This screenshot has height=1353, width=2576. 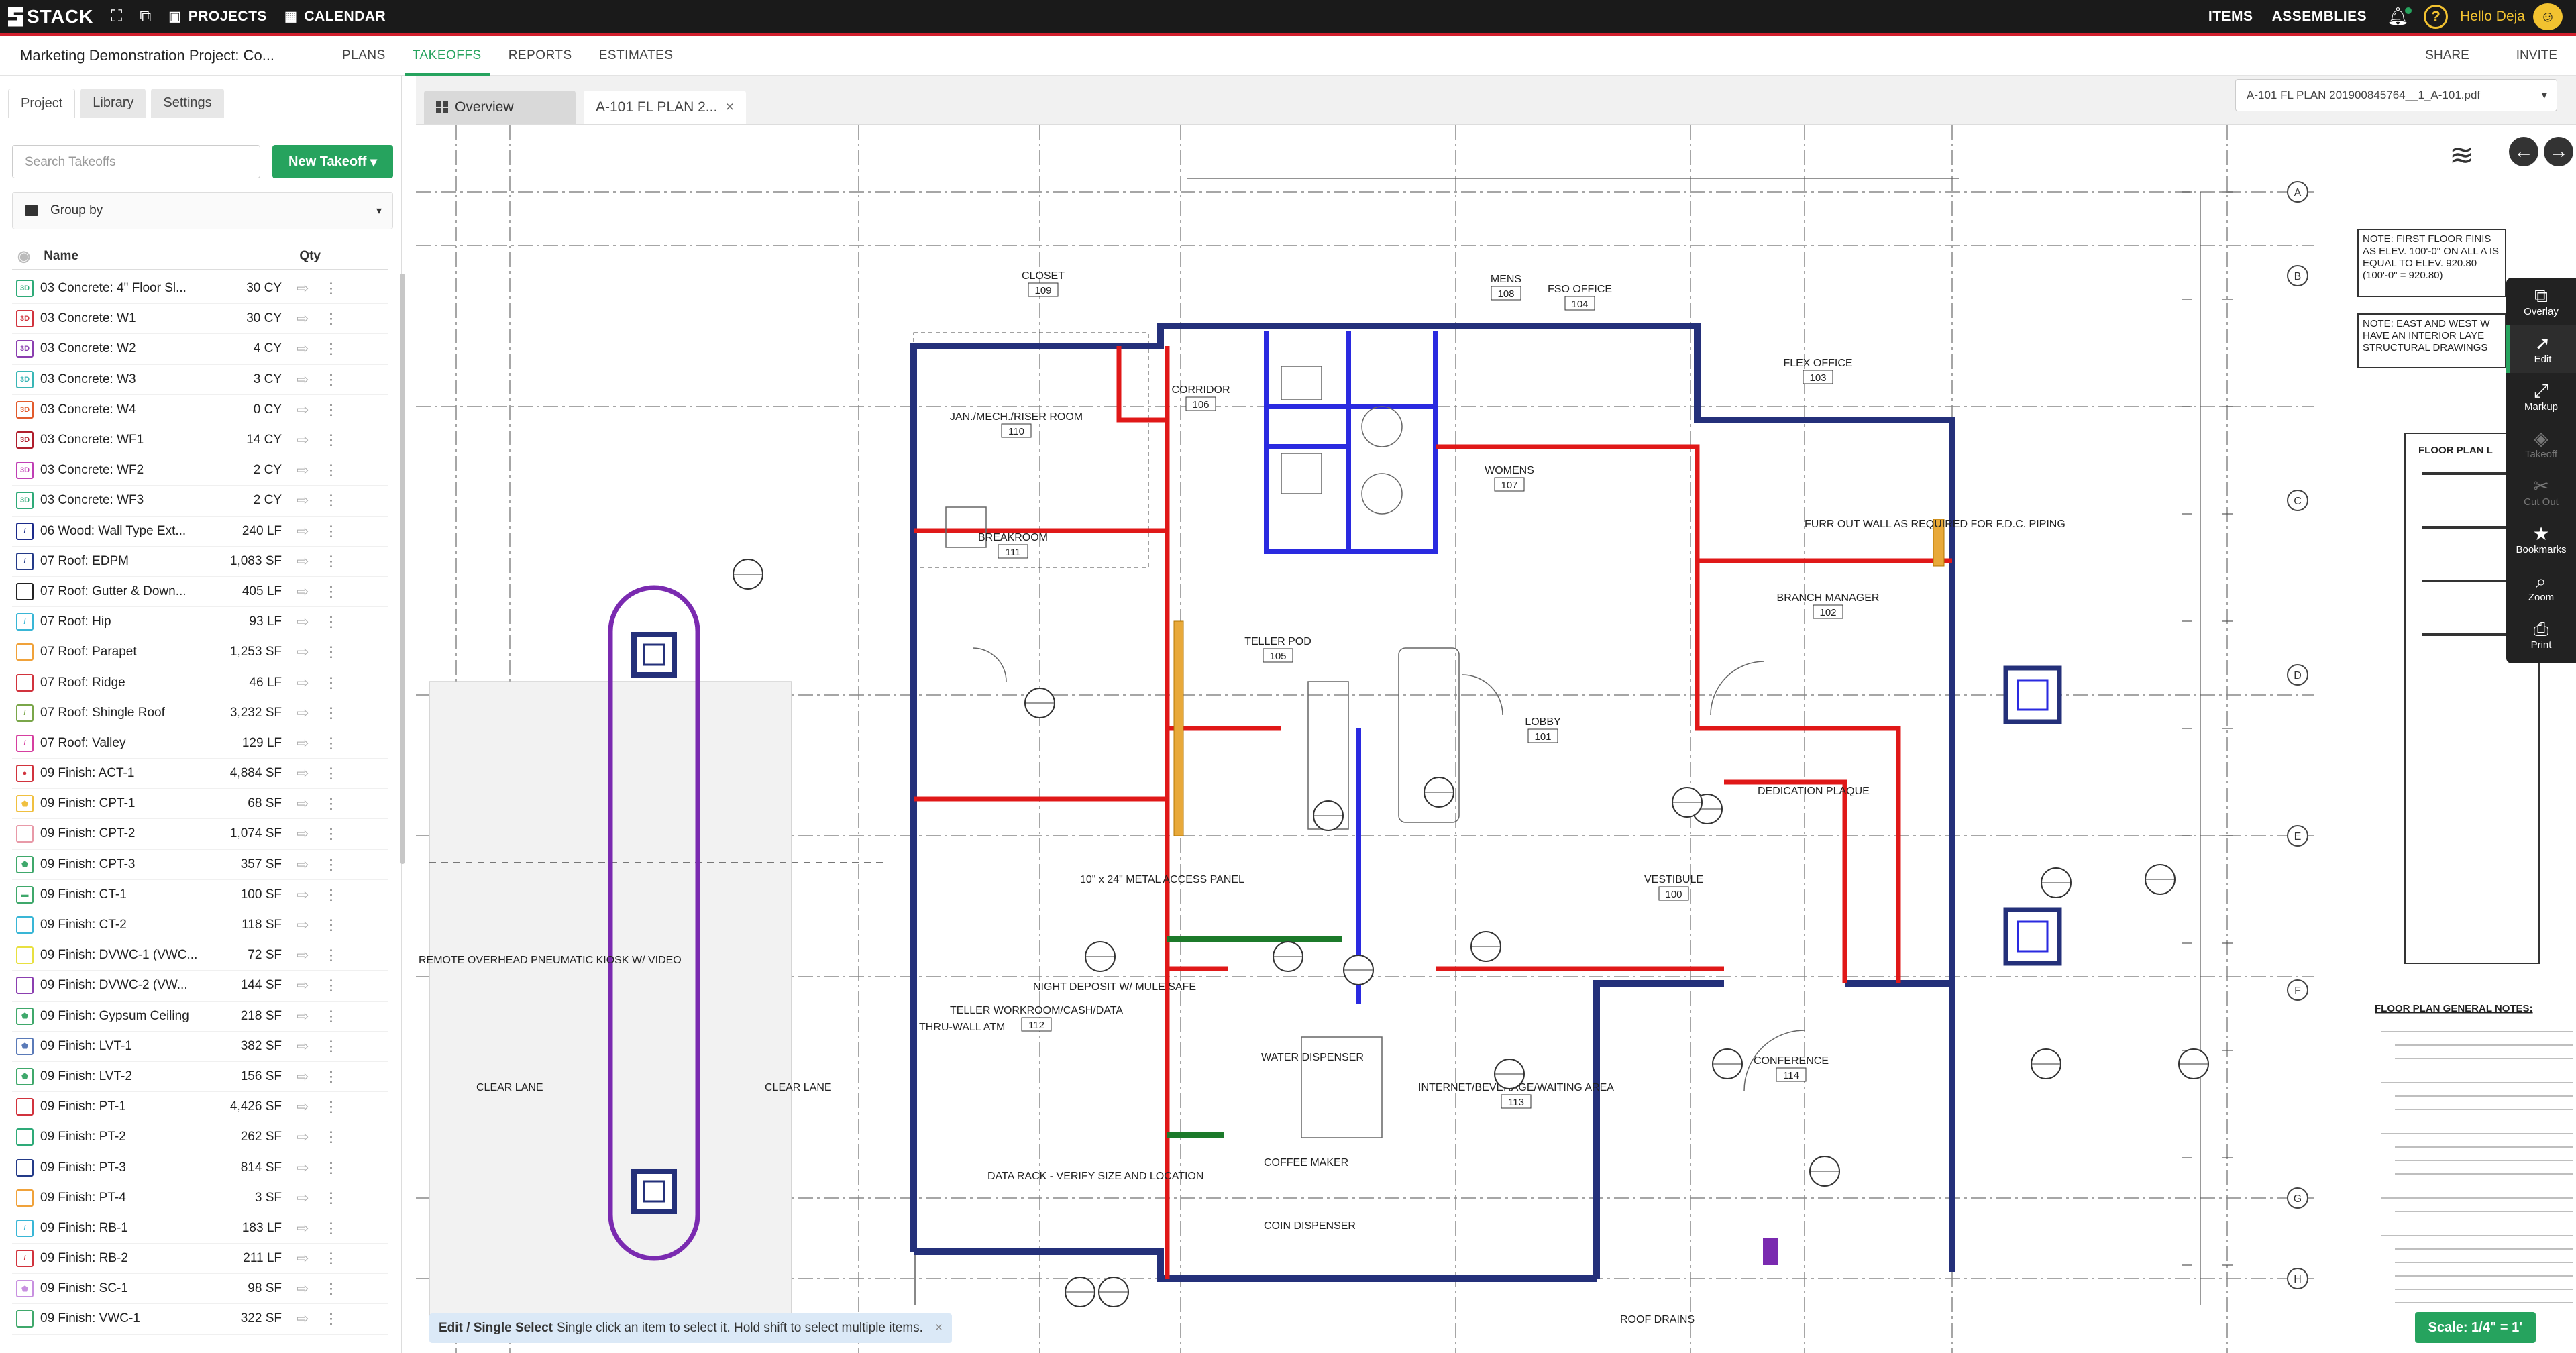 I want to click on takeoff-row: ⬟ 09 Finish: LVT-1 382 SF ⇨ ⋮, so click(x=200, y=1047).